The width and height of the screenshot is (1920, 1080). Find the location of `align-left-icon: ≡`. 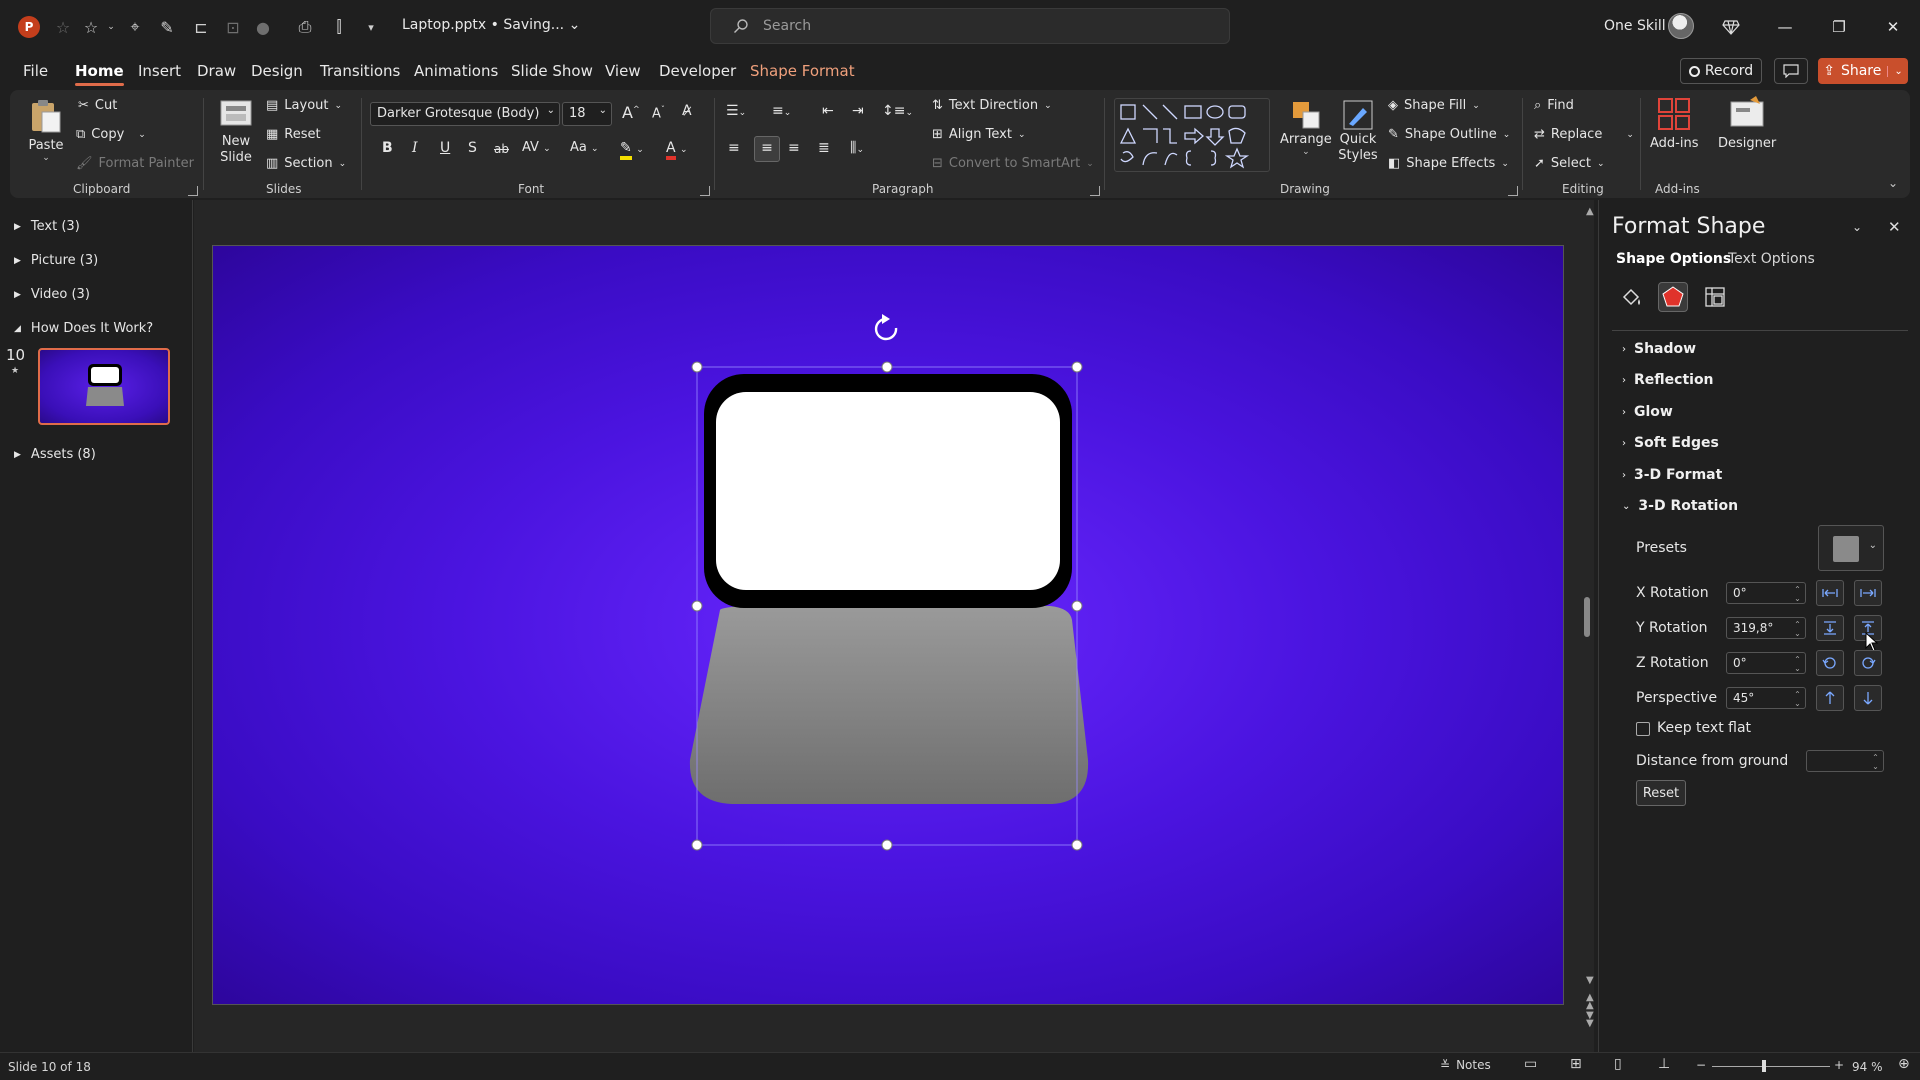

align-left-icon: ≡ is located at coordinates (734, 148).